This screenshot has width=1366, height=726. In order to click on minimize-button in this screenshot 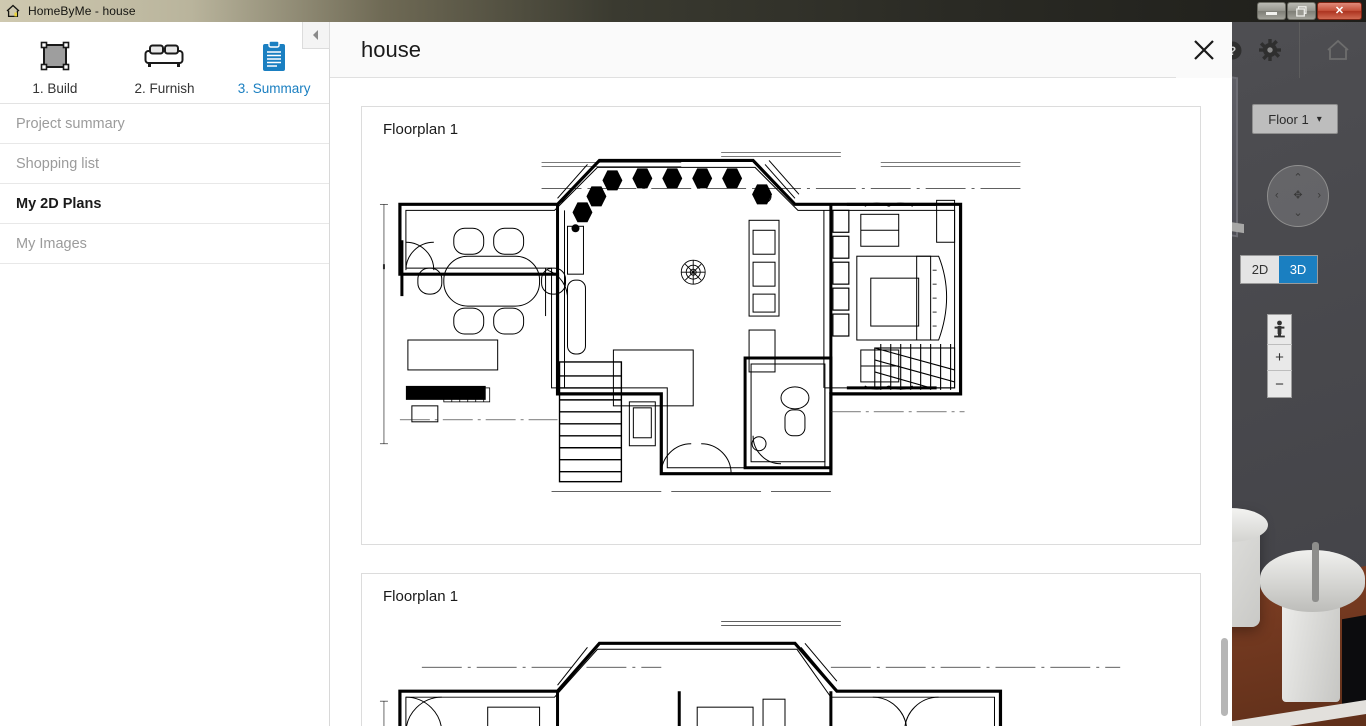, I will do `click(1271, 11)`.